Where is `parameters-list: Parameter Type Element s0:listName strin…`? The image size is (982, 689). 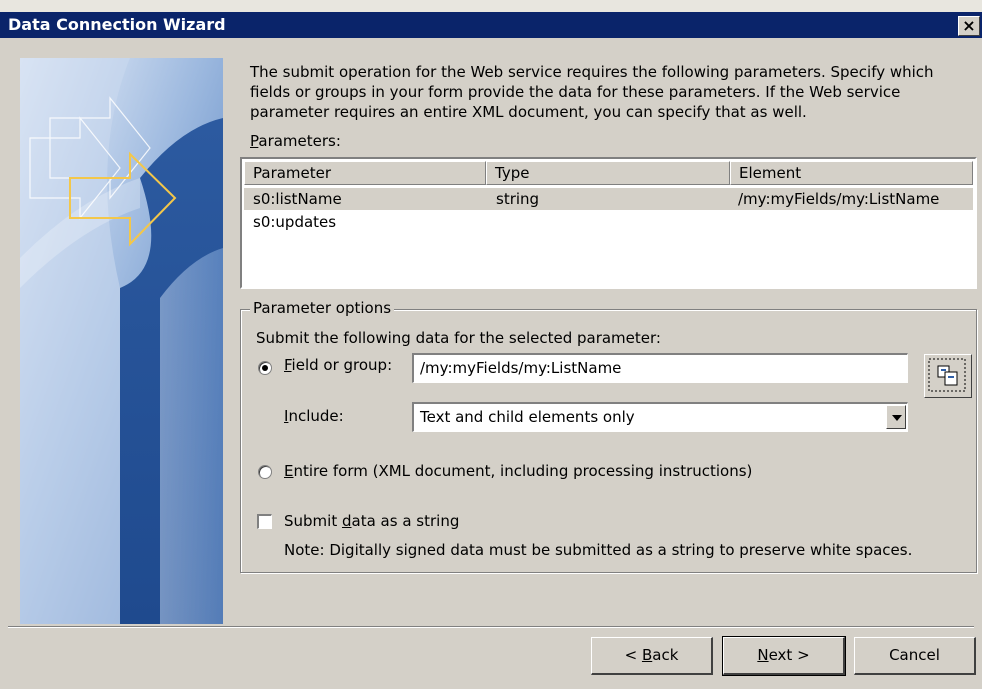
parameters-list: Parameter Type Element s0:listName strin… is located at coordinates (608, 223).